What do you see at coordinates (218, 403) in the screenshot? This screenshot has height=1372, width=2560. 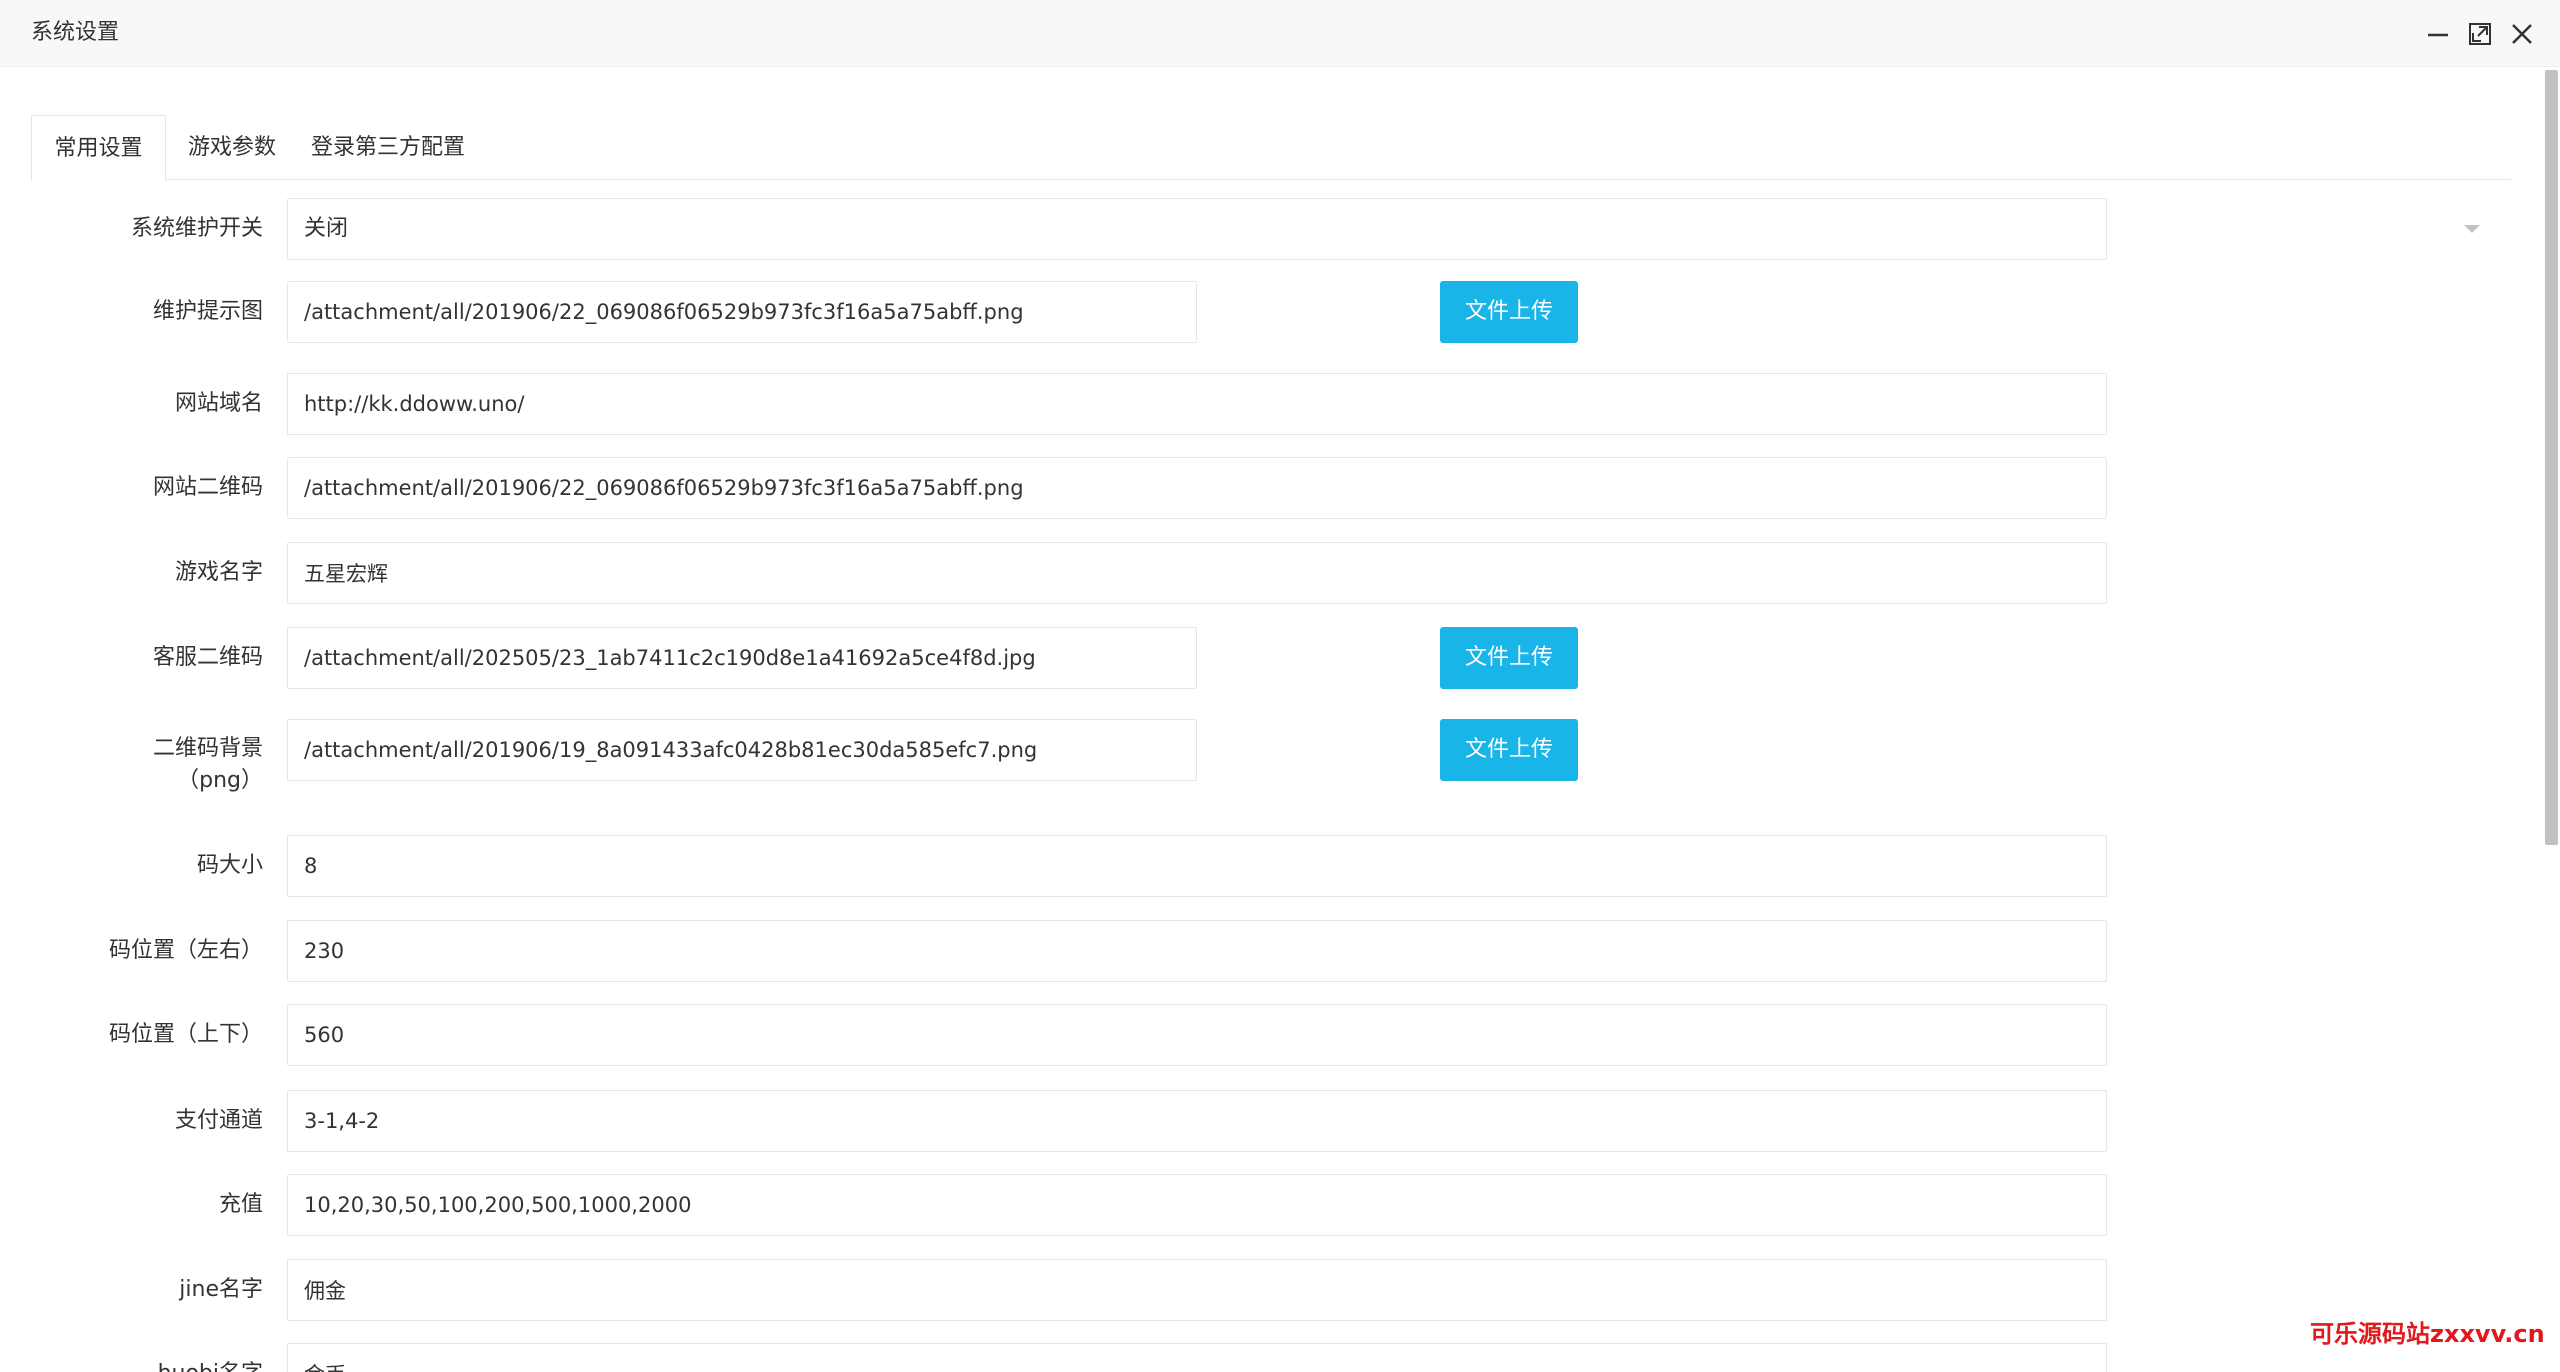 I see `site-domain-label: 网站域名` at bounding box center [218, 403].